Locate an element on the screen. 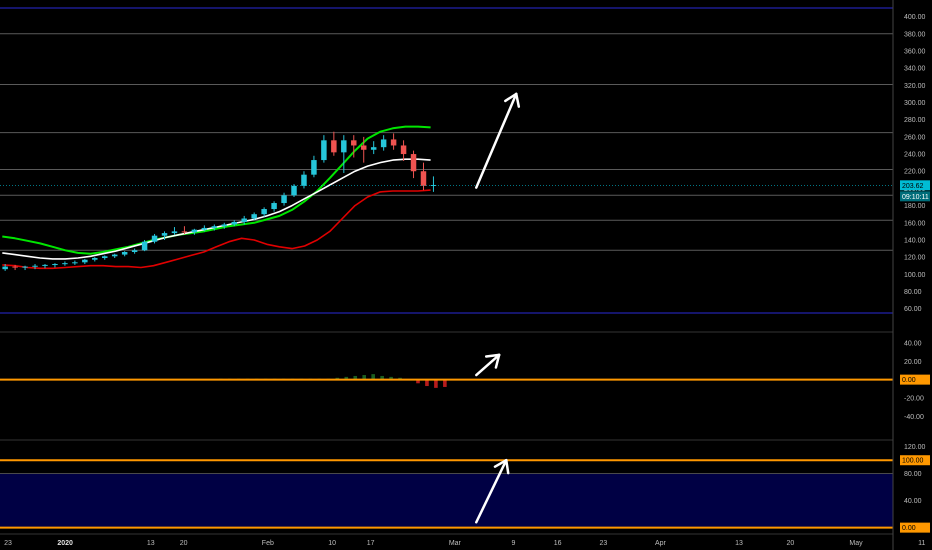 The height and width of the screenshot is (550, 932). x-tick-label: 2020 is located at coordinates (65, 543).